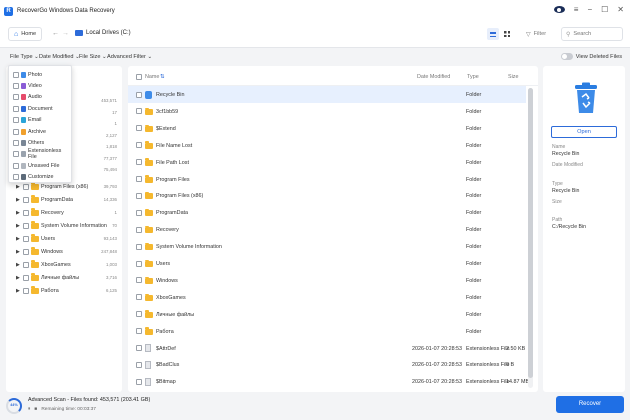 The height and width of the screenshot is (420, 630). Describe the element at coordinates (620, 9) in the screenshot. I see `close-icon: ✕` at that location.